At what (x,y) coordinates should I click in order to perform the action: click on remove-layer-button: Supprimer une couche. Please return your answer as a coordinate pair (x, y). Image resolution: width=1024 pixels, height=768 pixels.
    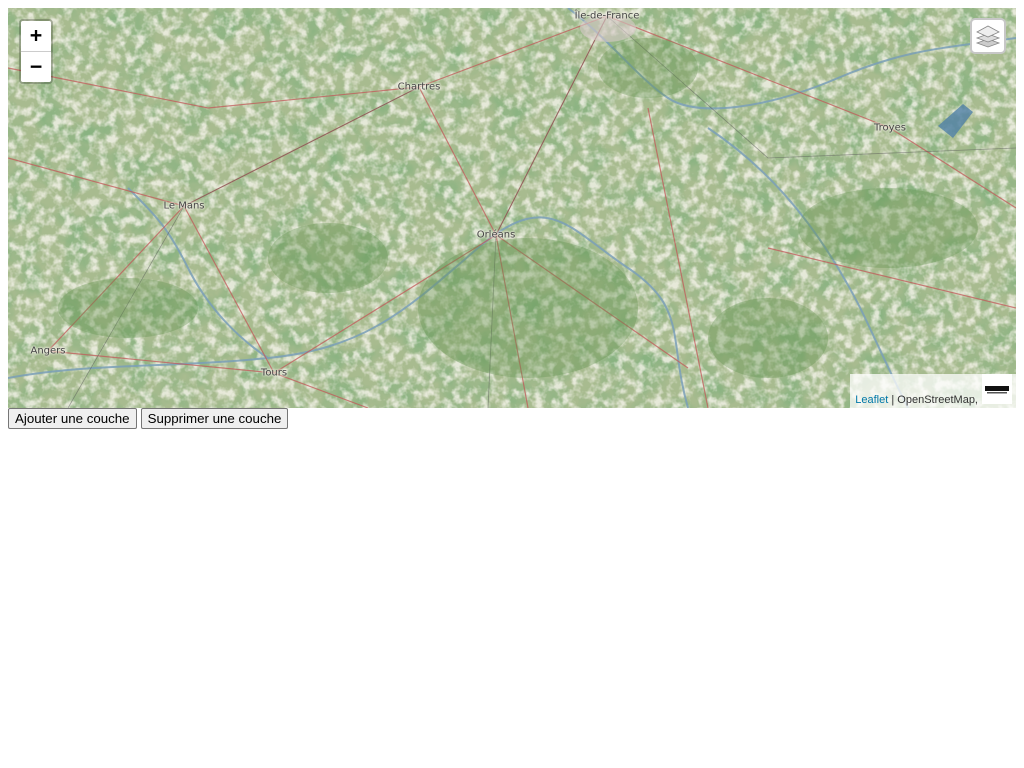
    Looking at the image, I should click on (214, 418).